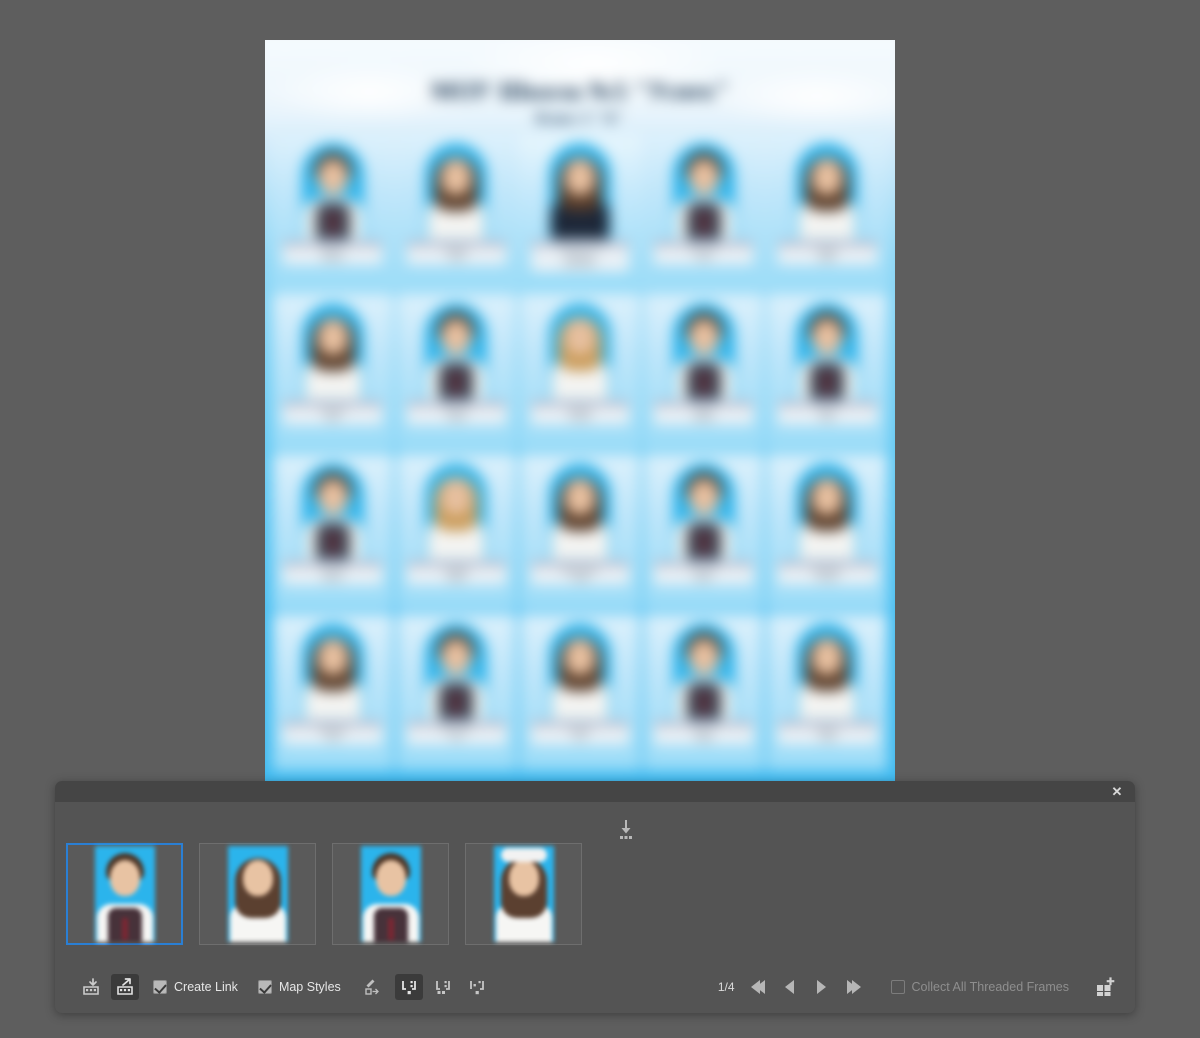 Image resolution: width=1200 pixels, height=1038 pixels. I want to click on panel-header: ✕, so click(595, 791).